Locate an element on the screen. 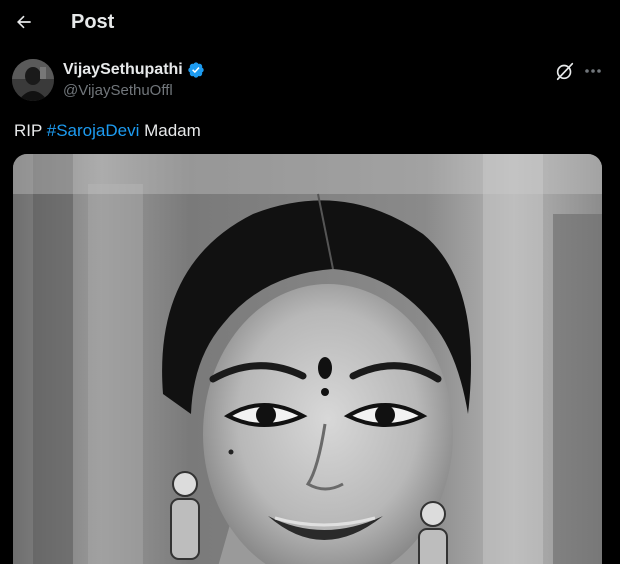 This screenshot has height=564, width=620. author-name: VijaySethupathi is located at coordinates (134, 70).